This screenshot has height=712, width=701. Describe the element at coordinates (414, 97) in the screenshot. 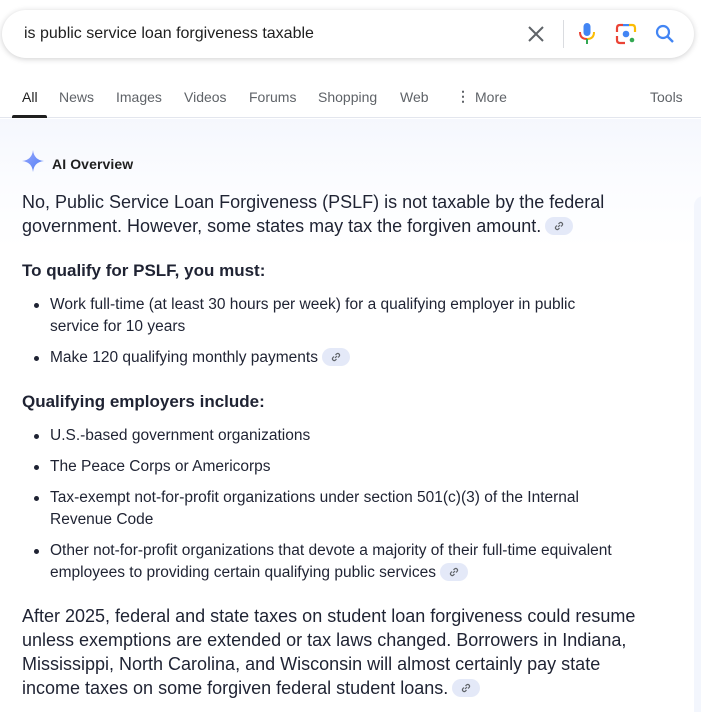

I see `tab-web: Web` at that location.